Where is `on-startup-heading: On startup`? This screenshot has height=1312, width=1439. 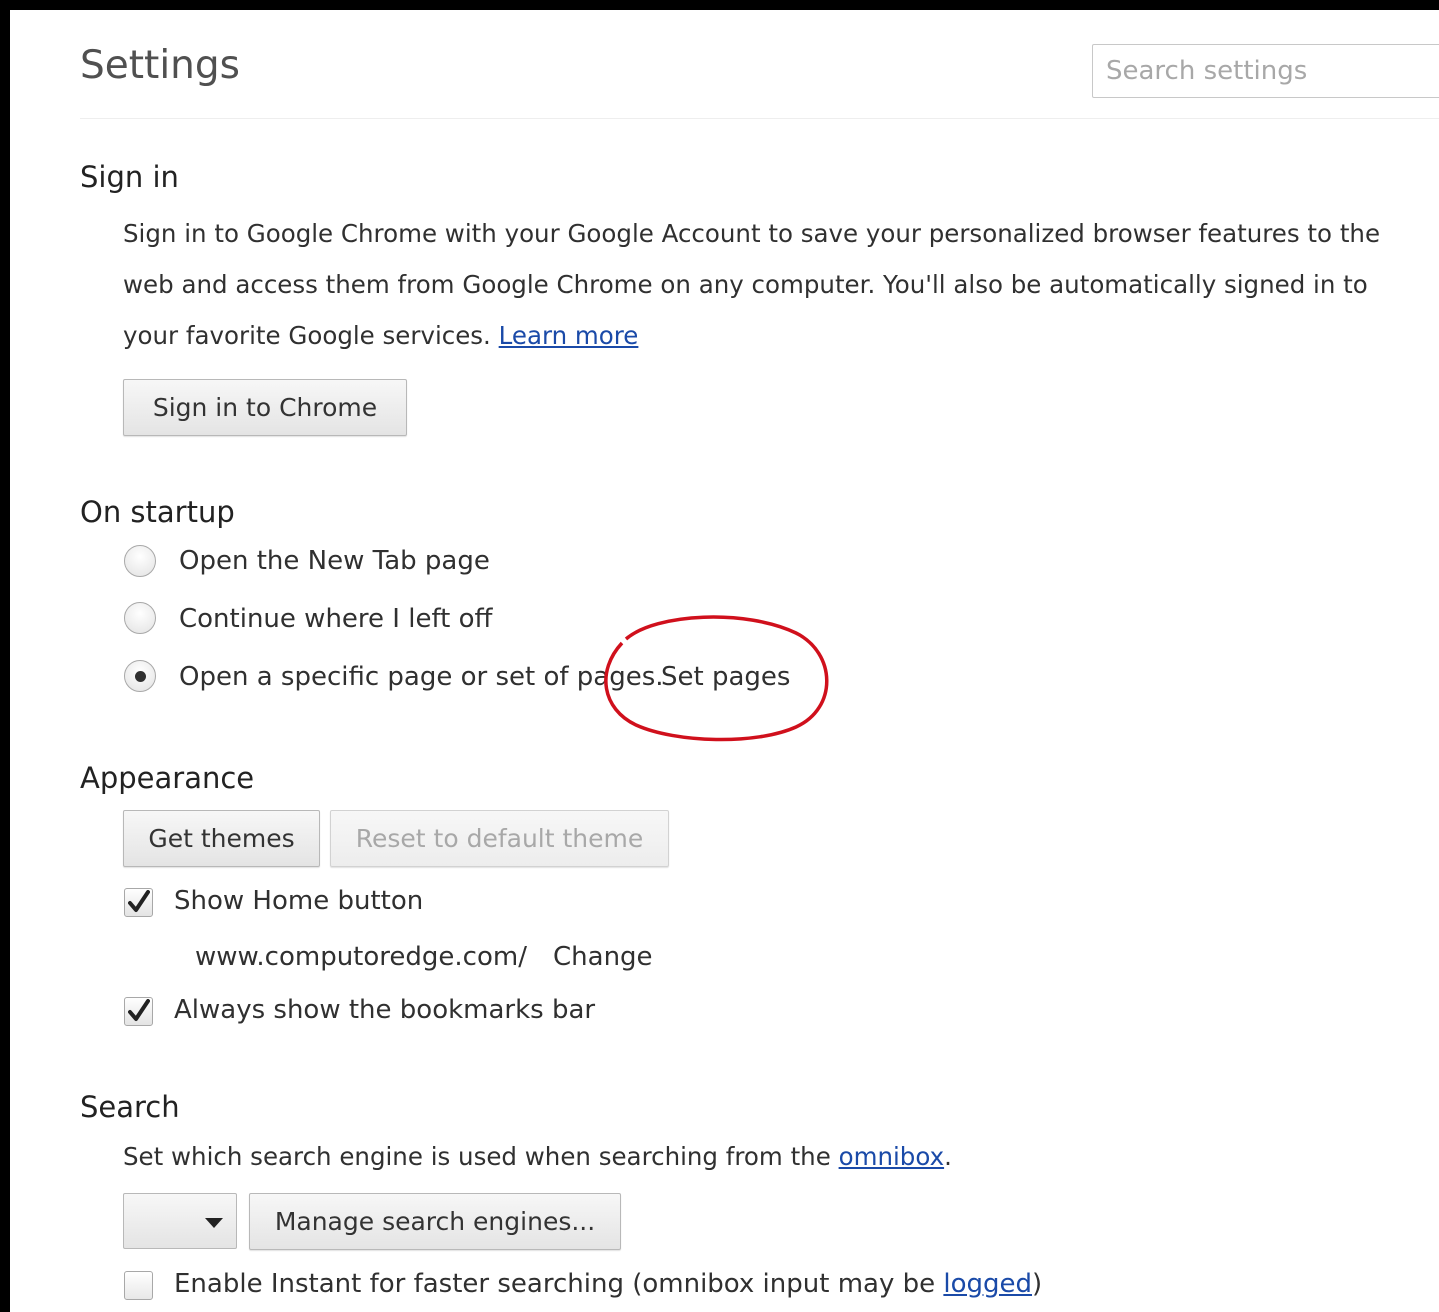 on-startup-heading: On startup is located at coordinates (157, 512).